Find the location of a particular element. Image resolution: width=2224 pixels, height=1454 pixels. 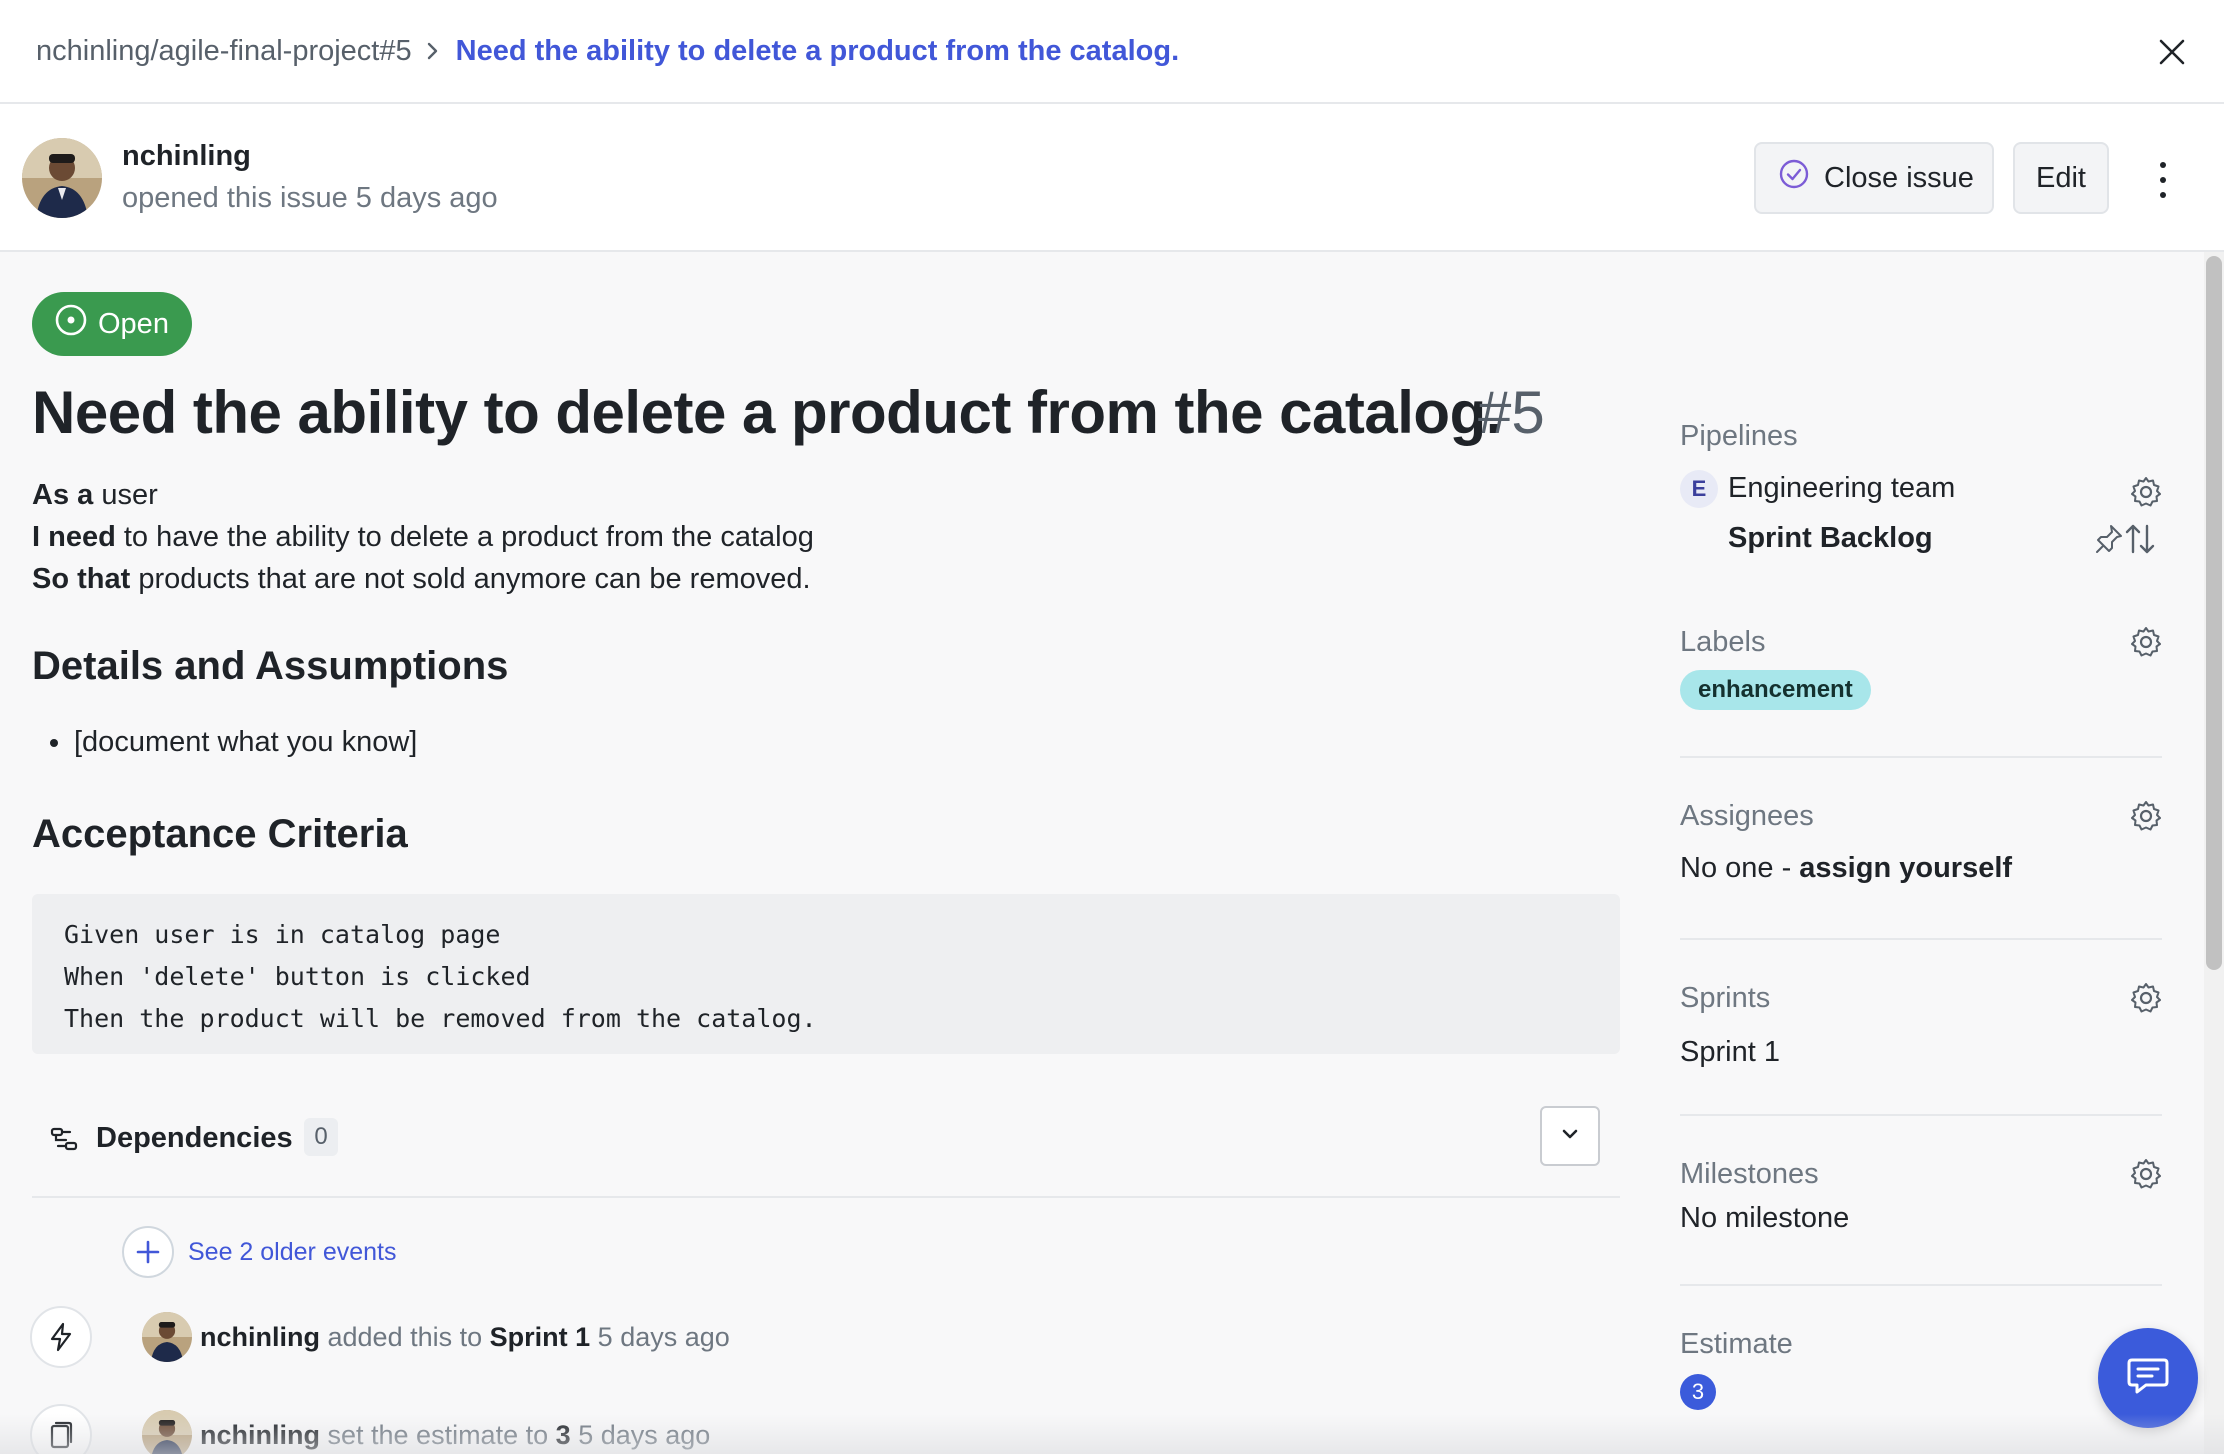

label-chip: enhancement is located at coordinates (1775, 690).